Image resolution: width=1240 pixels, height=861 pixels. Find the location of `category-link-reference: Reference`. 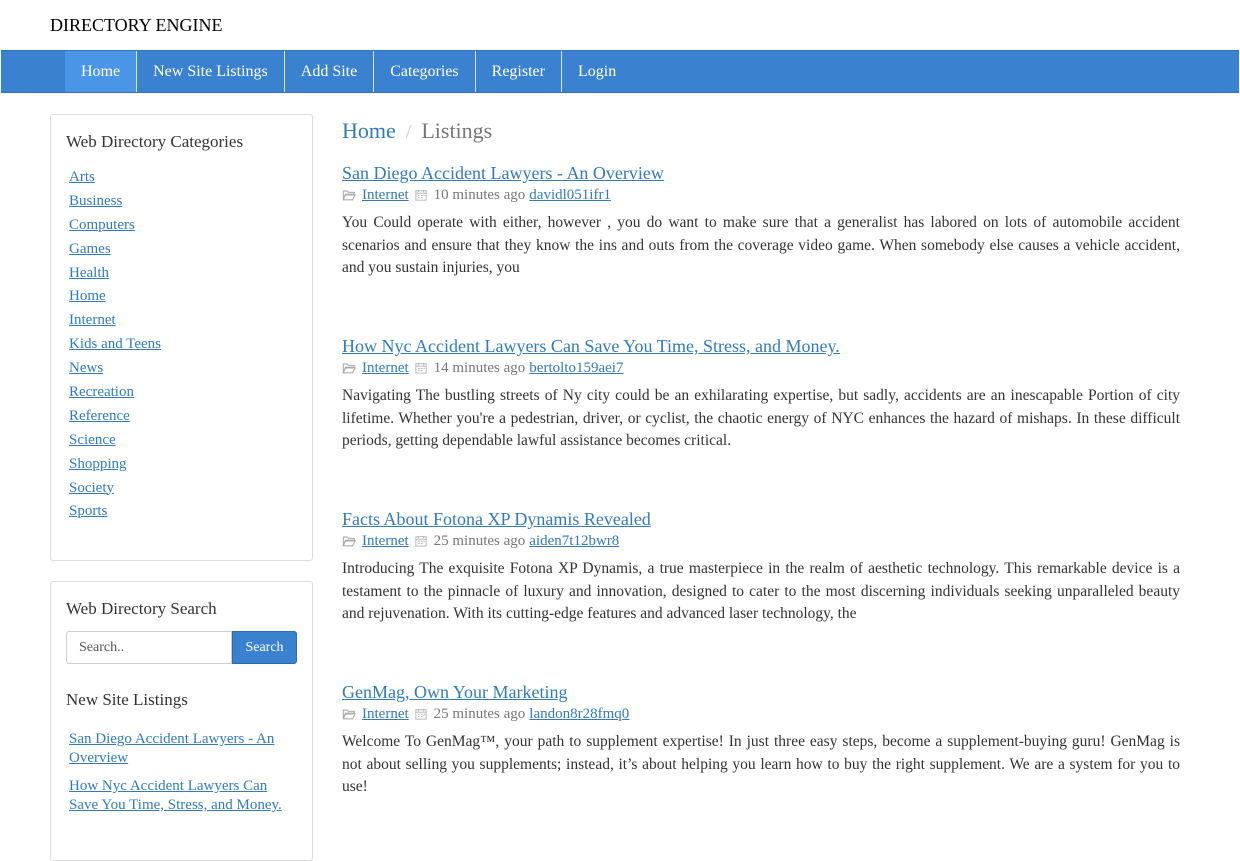

category-link-reference: Reference is located at coordinates (99, 416).